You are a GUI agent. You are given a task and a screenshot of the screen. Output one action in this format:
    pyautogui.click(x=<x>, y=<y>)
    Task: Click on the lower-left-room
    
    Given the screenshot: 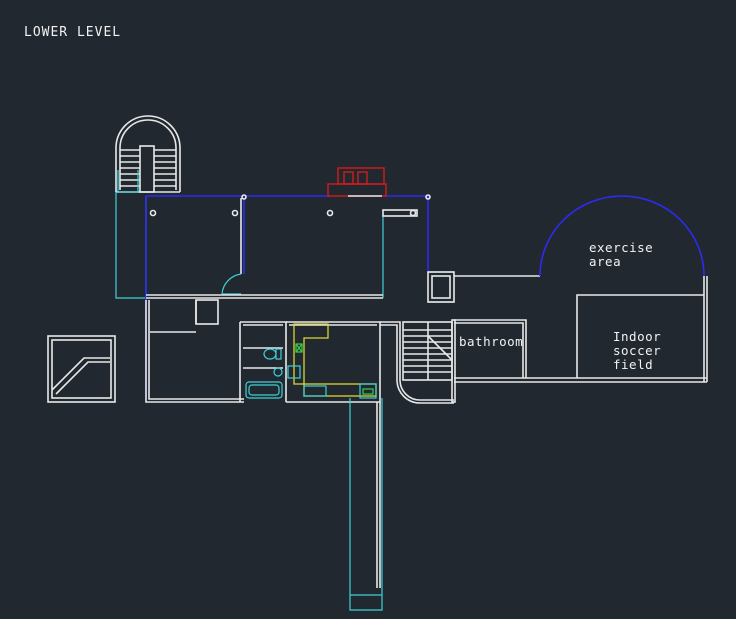 What is the action you would take?
    pyautogui.click(x=194, y=351)
    